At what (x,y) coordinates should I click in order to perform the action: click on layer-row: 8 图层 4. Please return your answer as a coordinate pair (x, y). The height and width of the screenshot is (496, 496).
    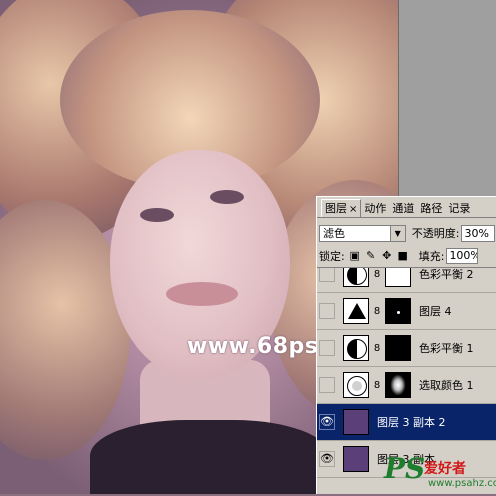
    Looking at the image, I should click on (406, 311).